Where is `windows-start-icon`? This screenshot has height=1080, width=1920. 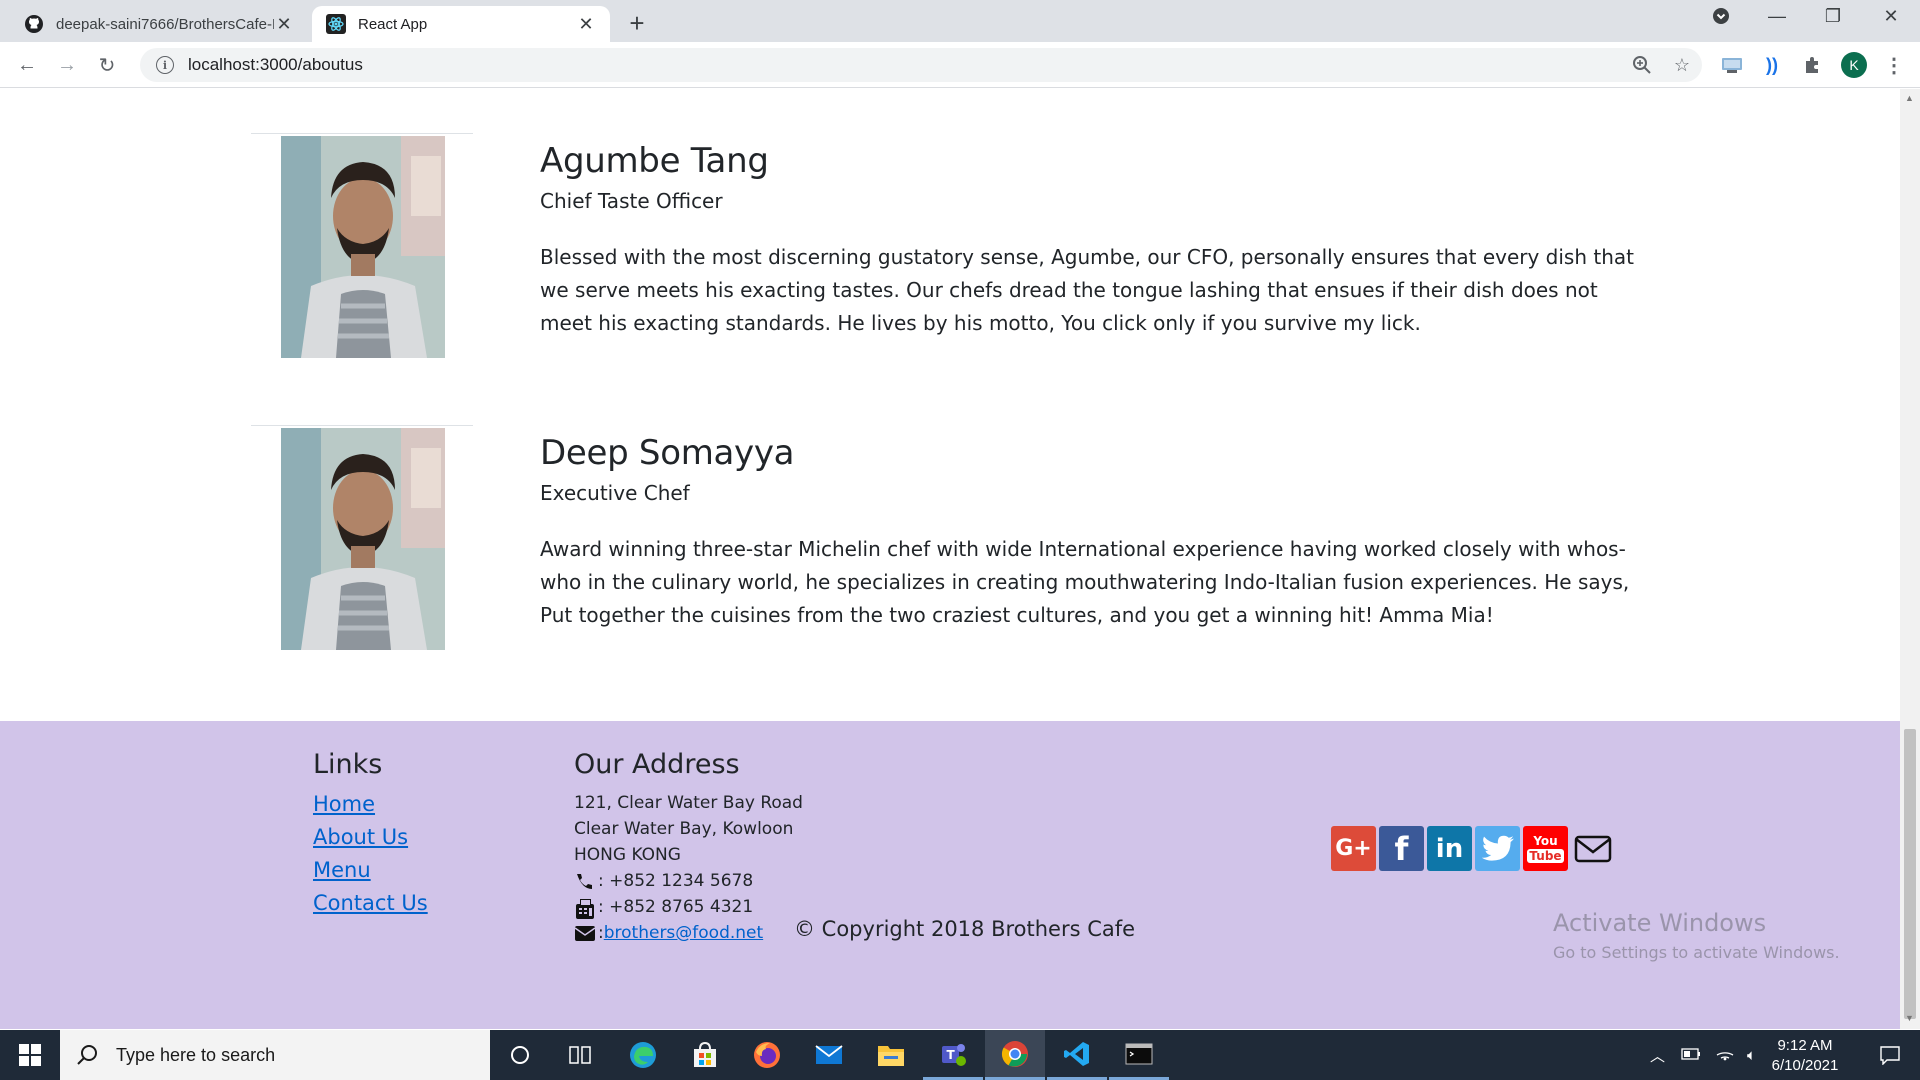
windows-start-icon is located at coordinates (30, 1055).